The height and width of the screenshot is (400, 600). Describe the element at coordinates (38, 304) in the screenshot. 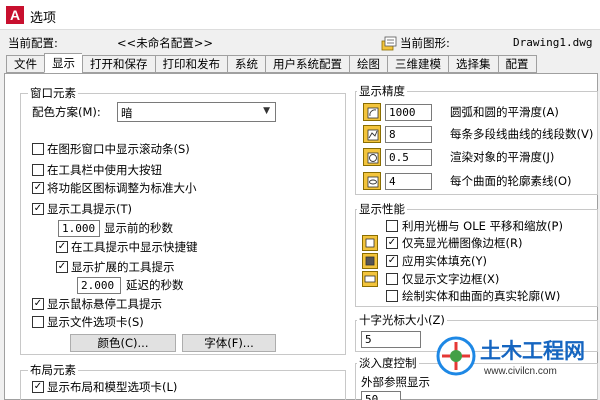

I see `rollover-tooltips-checkbox: ✓` at that location.